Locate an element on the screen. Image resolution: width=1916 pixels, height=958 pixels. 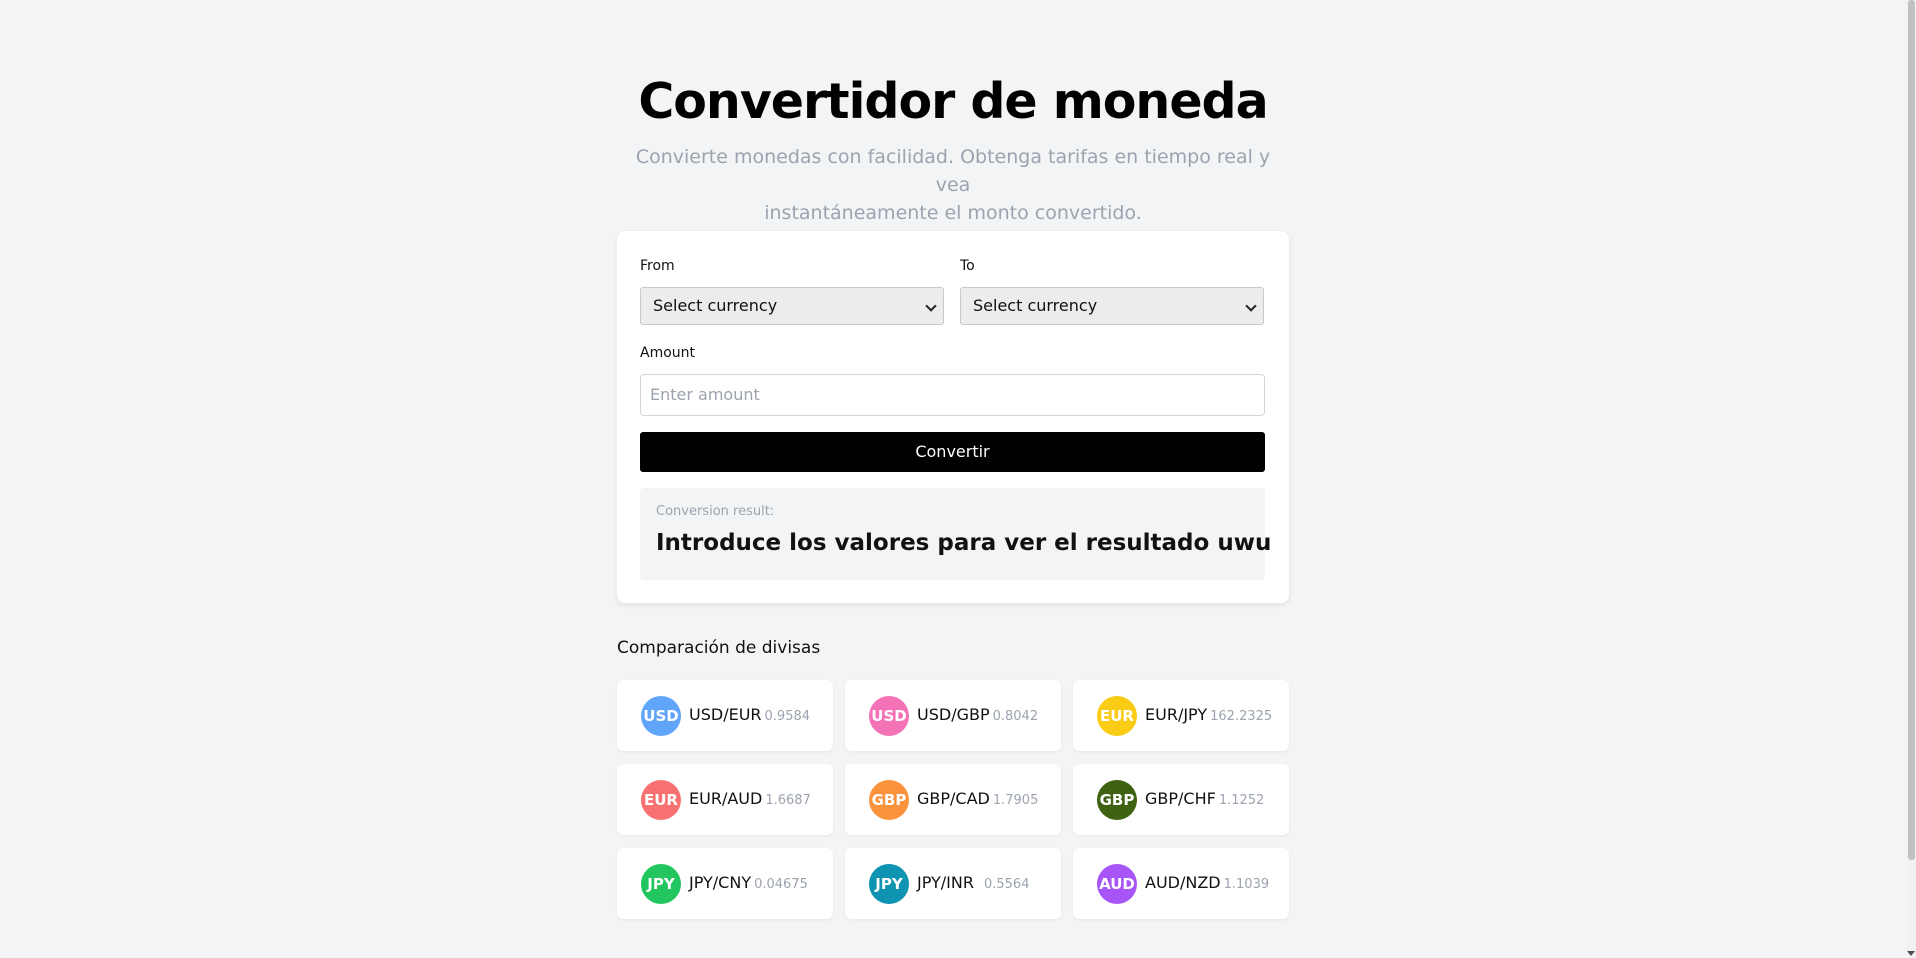
pair-card-eur-aud: EUR EUR/AUD 1.6687 is located at coordinates (725, 799).